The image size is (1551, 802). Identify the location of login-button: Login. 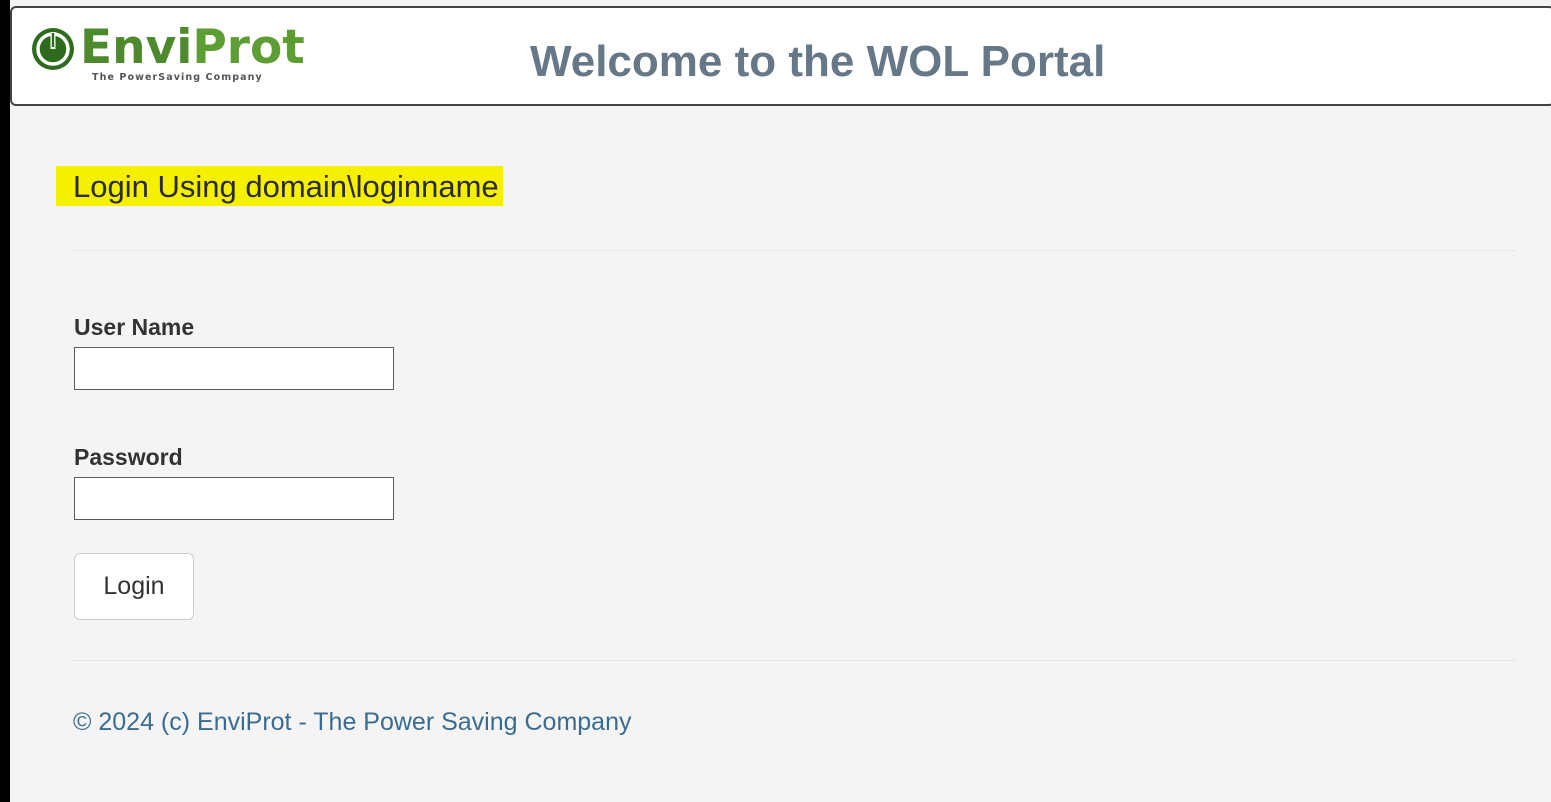
(134, 586).